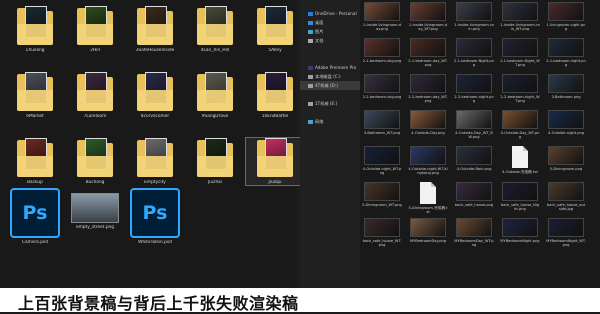 The height and width of the screenshot is (314, 600). I want to click on image-file-item: 2-1-bedroom-Night.png, so click(474, 53).